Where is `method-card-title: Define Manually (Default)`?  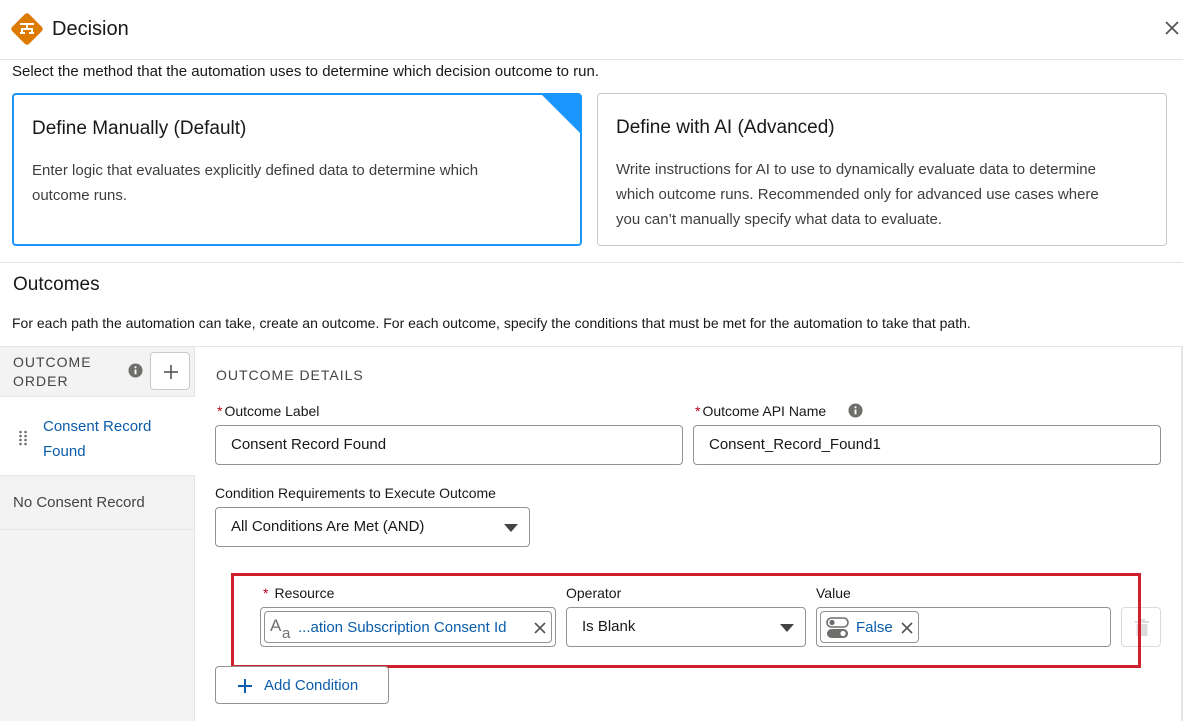 method-card-title: Define Manually (Default) is located at coordinates (139, 128).